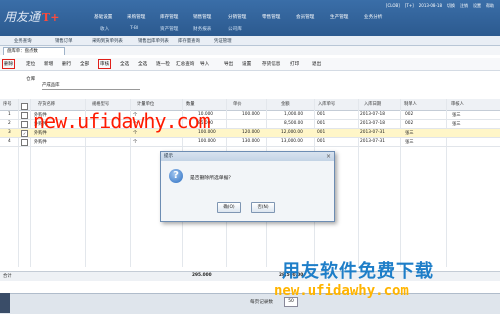  I want to click on col-header-name: 存货名称, so click(47, 104).